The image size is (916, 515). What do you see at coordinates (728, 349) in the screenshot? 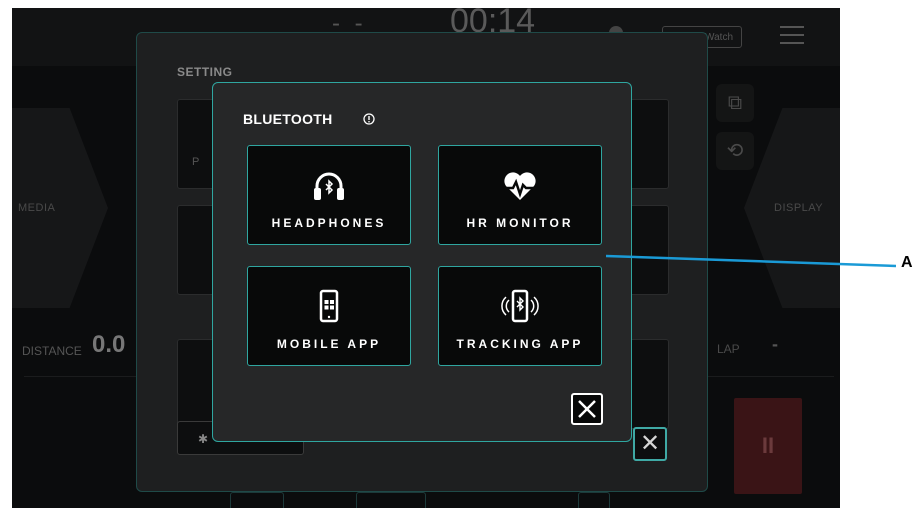
I see `lap-label: LAP` at bounding box center [728, 349].